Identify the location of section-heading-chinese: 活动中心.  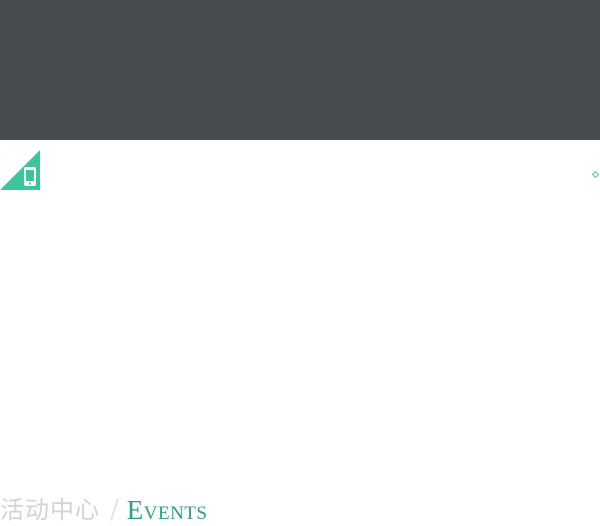
(50, 510).